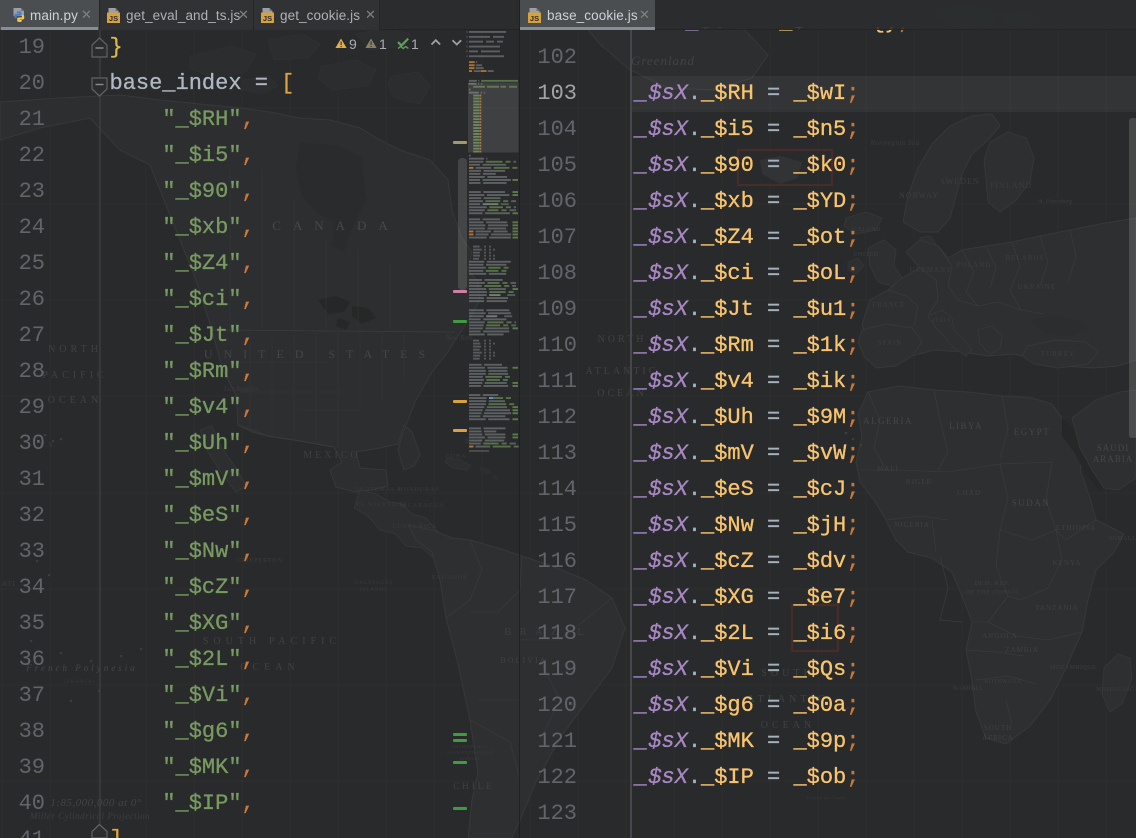  Describe the element at coordinates (966, 426) in the screenshot. I see `svg-text: LIBYA` at that location.